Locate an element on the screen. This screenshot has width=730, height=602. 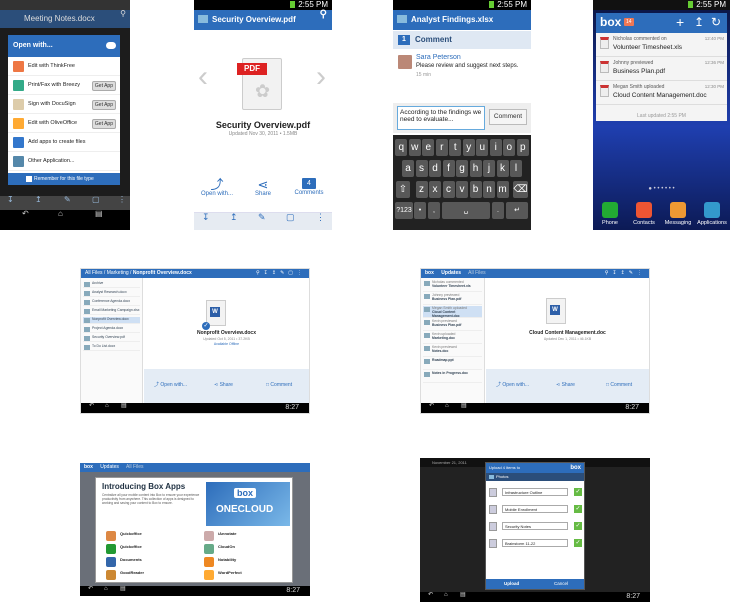
enter-key: ↵ is located at coordinates (517, 210).